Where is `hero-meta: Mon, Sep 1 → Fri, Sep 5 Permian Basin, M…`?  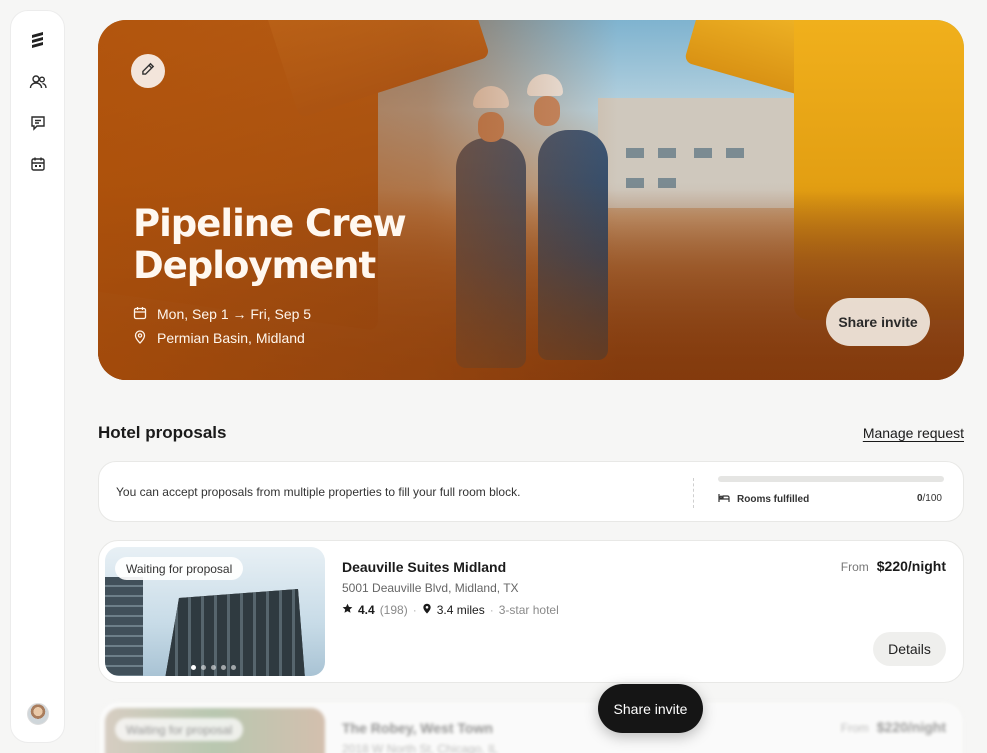
hero-meta: Mon, Sep 1 → Fri, Sep 5 Permian Basin, M… is located at coordinates (222, 326).